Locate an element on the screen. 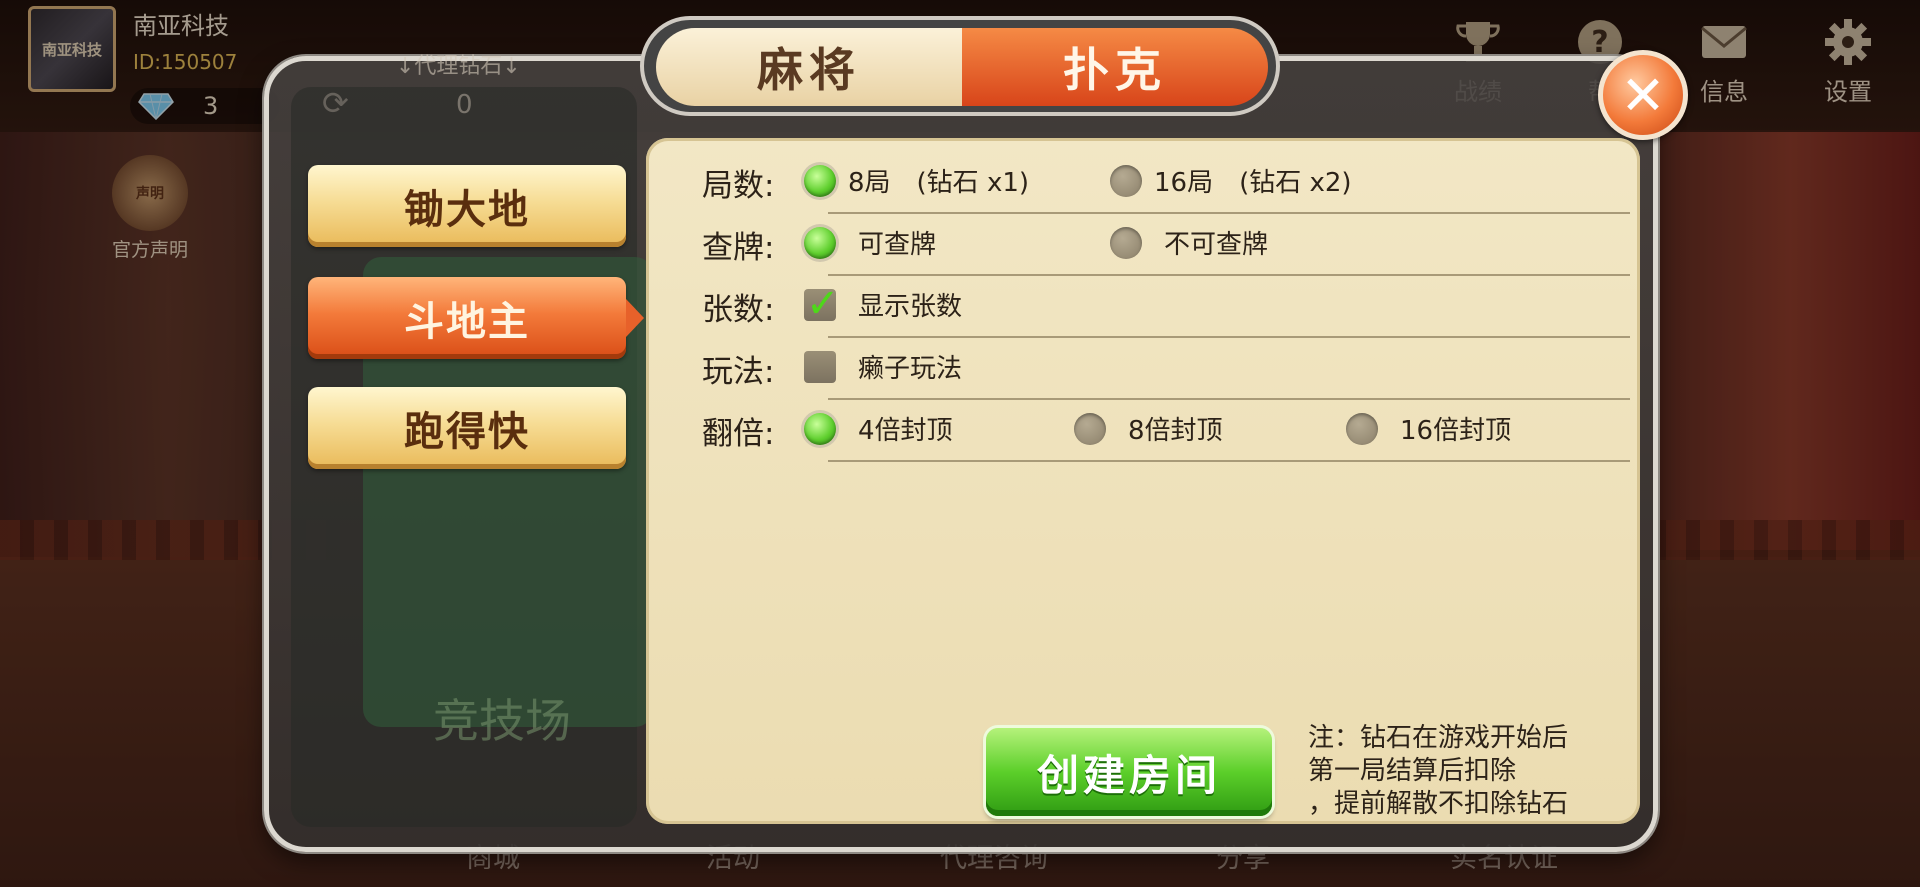 This screenshot has width=1920, height=887. checkbox-checked-icon is located at coordinates (822, 304).